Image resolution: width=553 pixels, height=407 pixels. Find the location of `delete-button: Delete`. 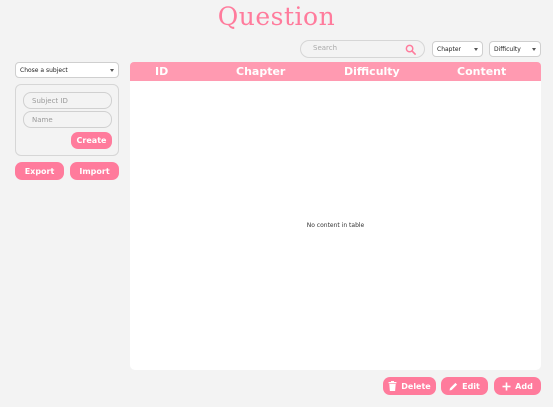

delete-button: Delete is located at coordinates (409, 386).